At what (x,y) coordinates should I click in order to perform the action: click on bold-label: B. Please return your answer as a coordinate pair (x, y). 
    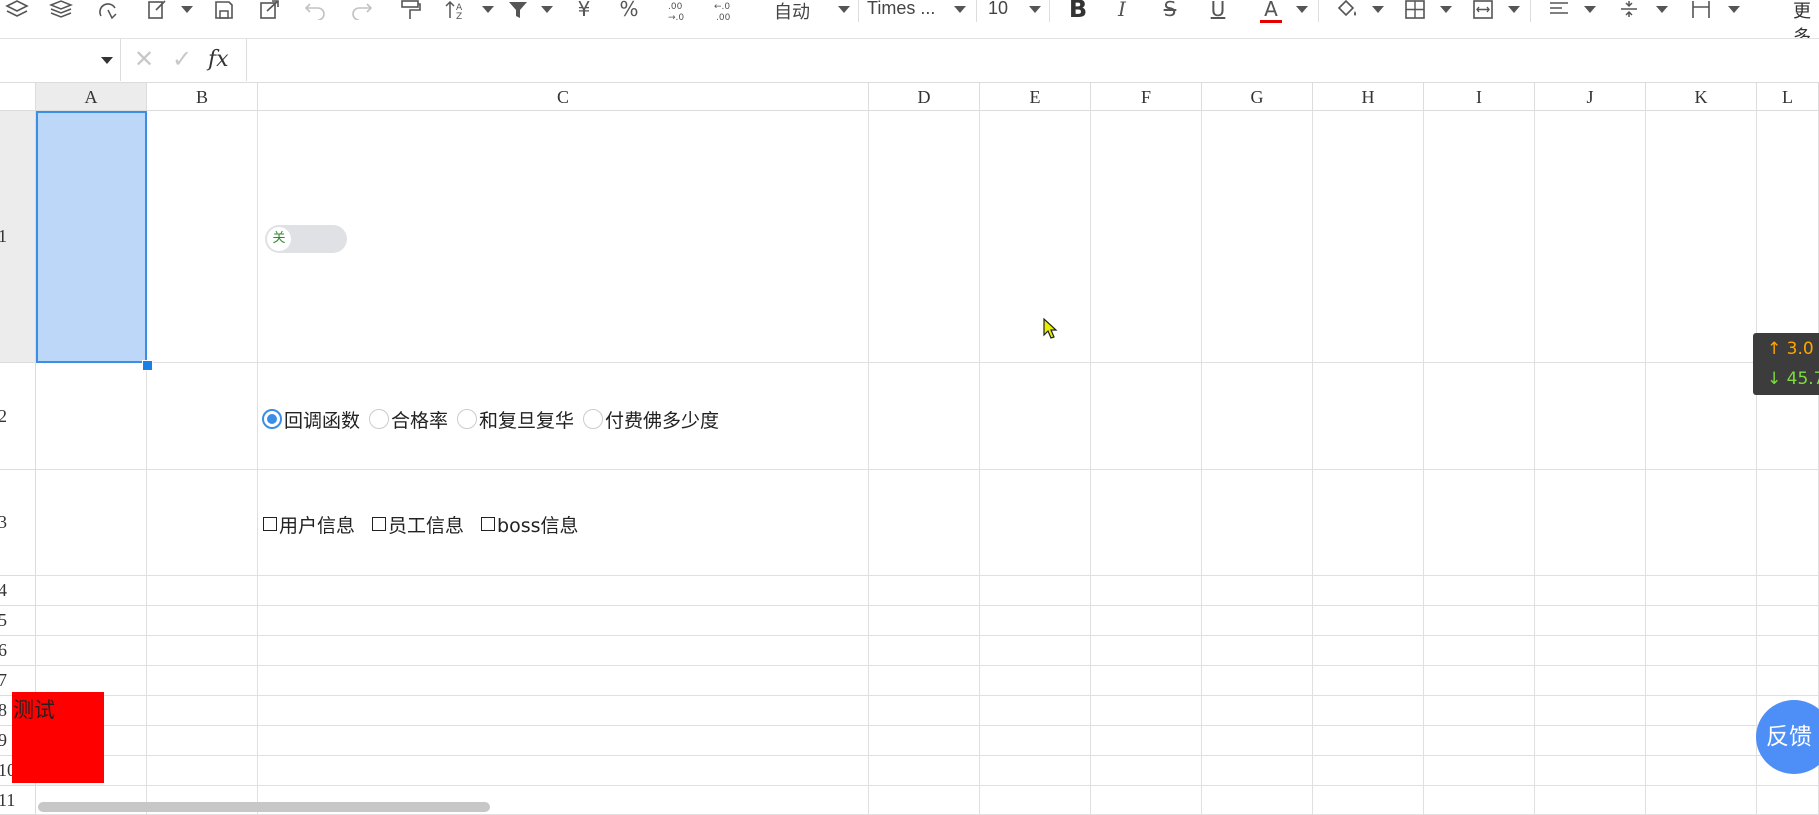
    Looking at the image, I should click on (1078, 11).